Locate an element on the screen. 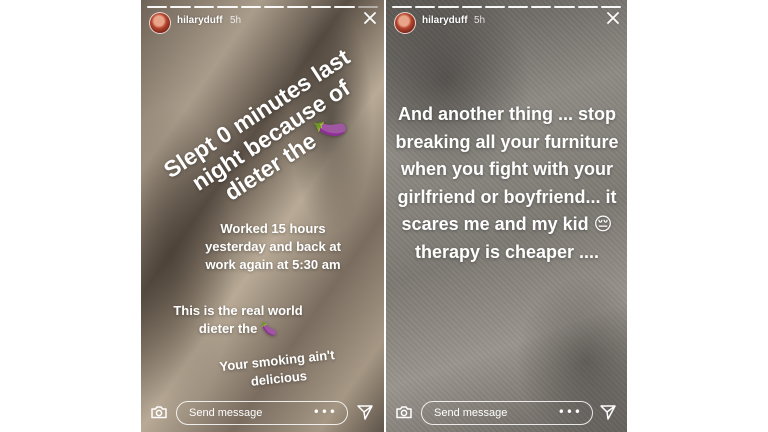 The image size is (768, 432). eggplant-emoji: 🍆 is located at coordinates (269, 329).